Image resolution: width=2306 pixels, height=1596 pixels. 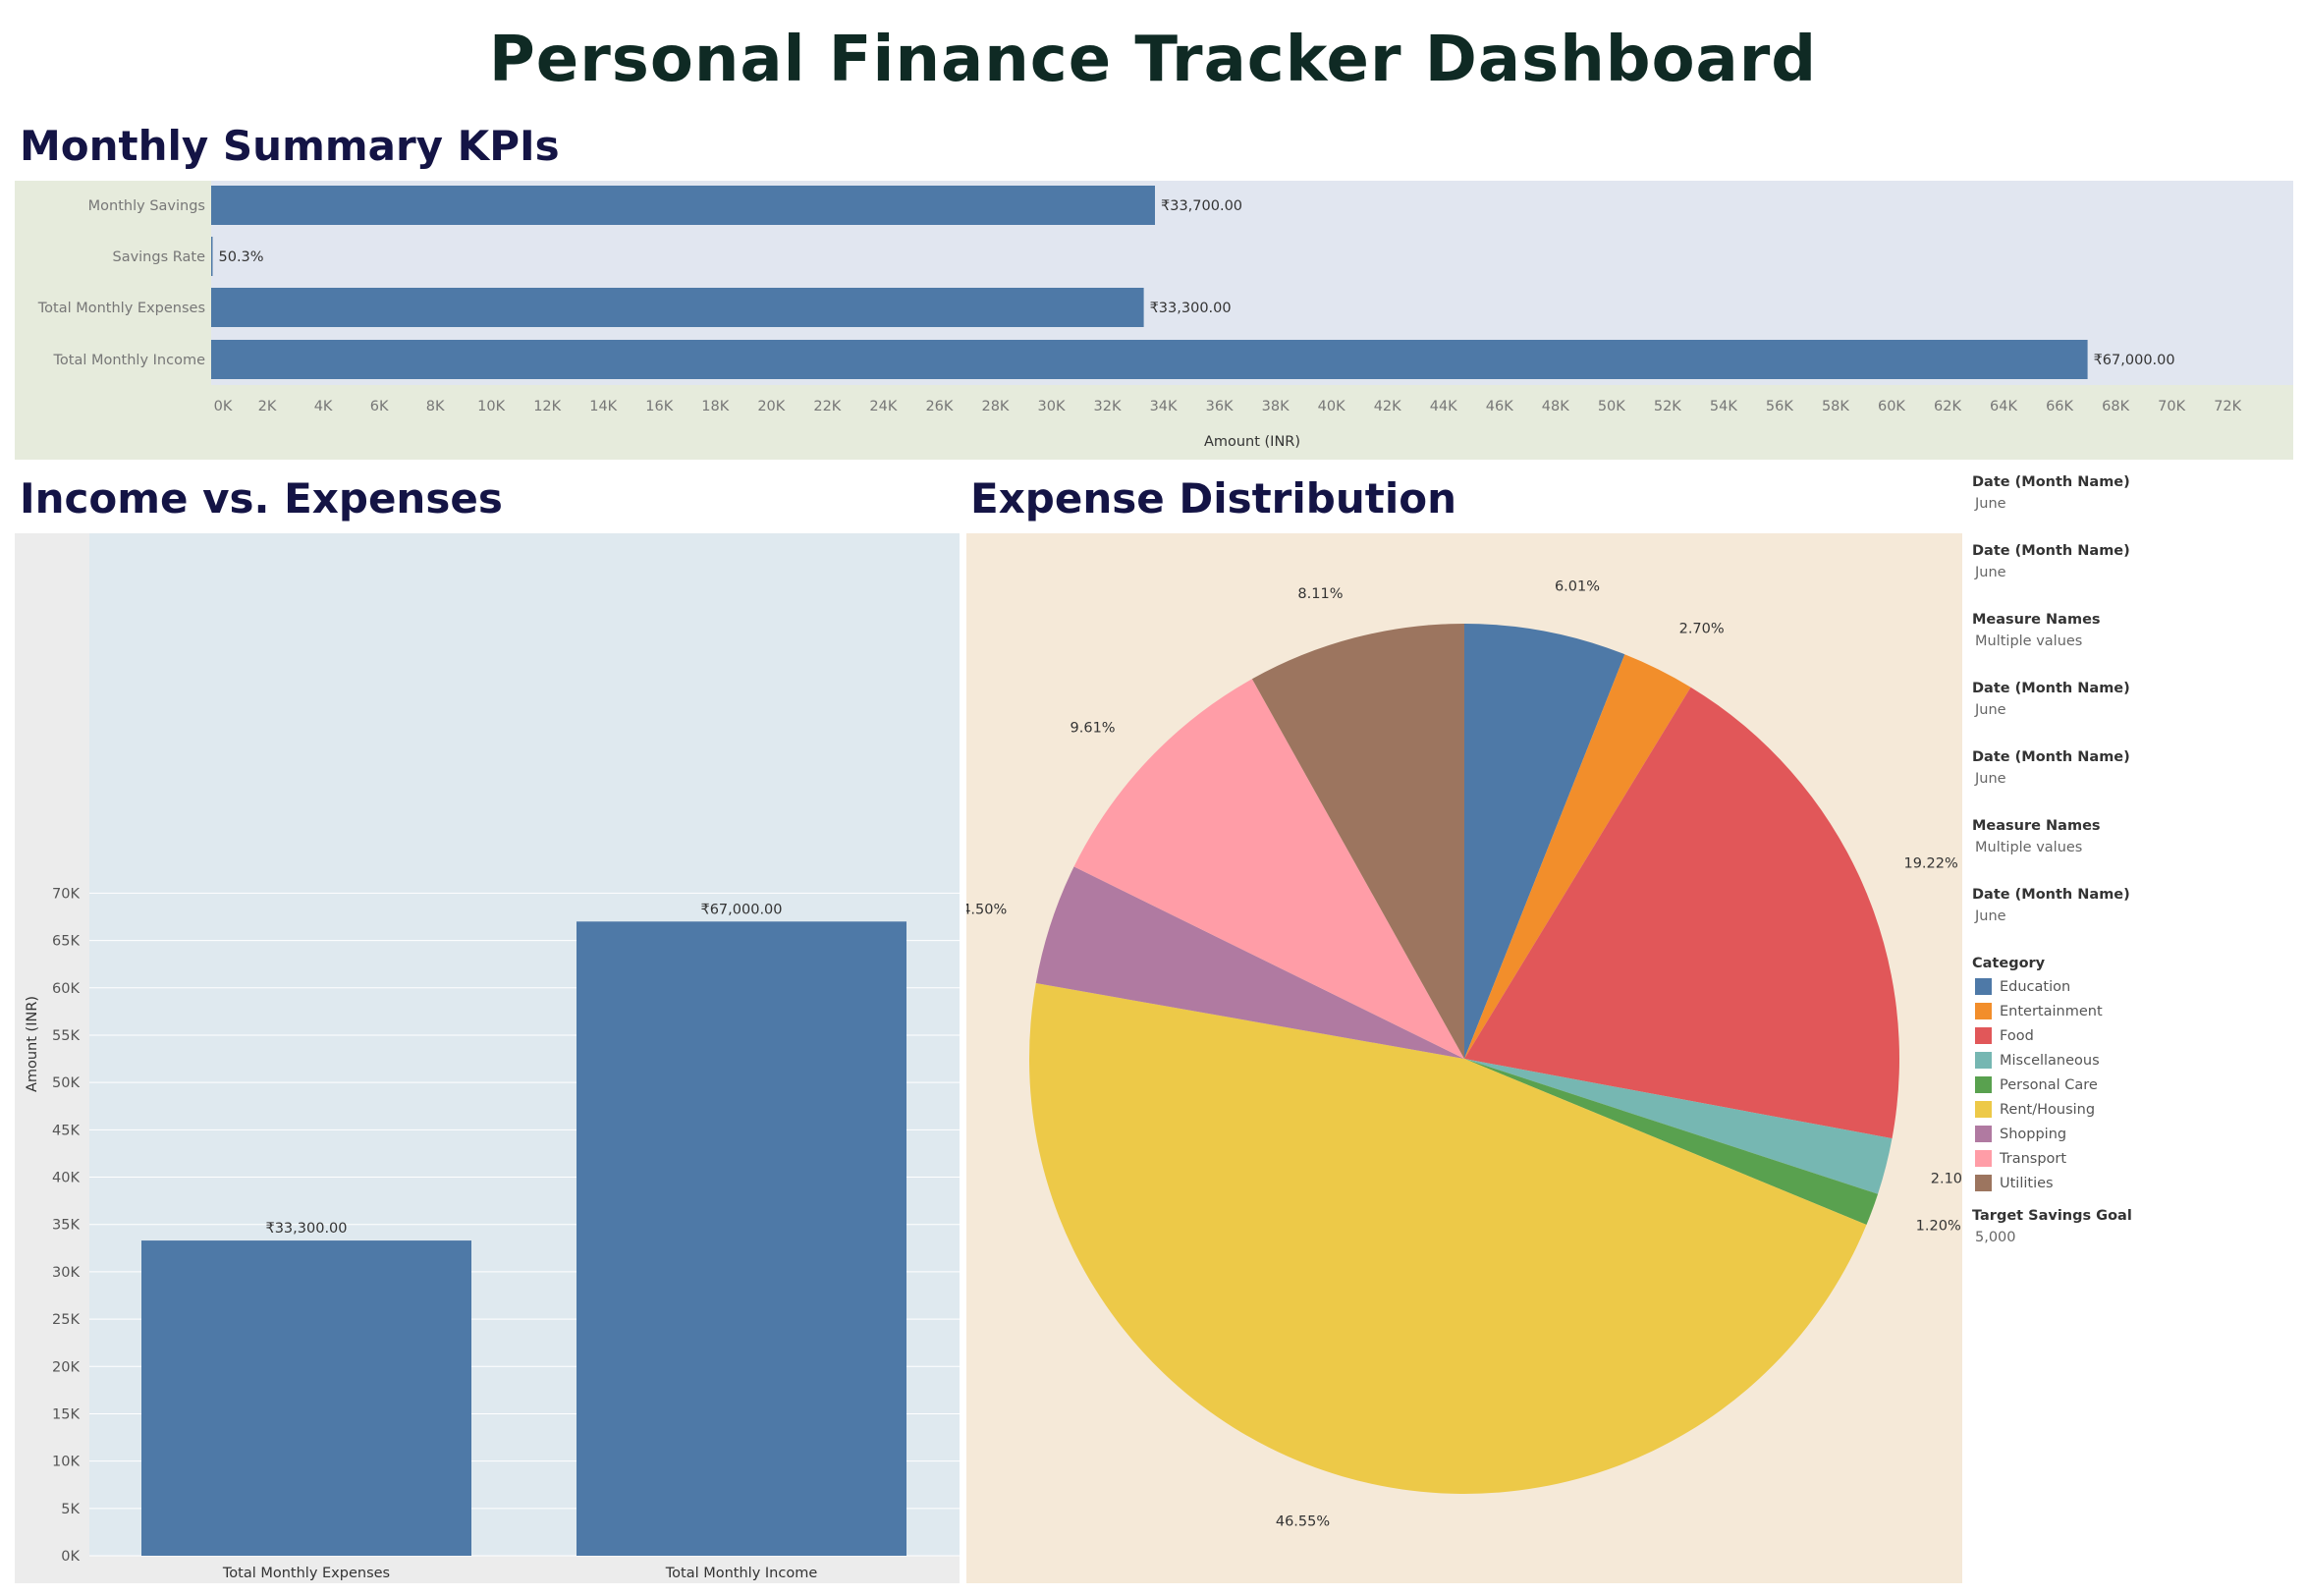 What do you see at coordinates (2134, 987) in the screenshot?
I see `legend-item: Education` at bounding box center [2134, 987].